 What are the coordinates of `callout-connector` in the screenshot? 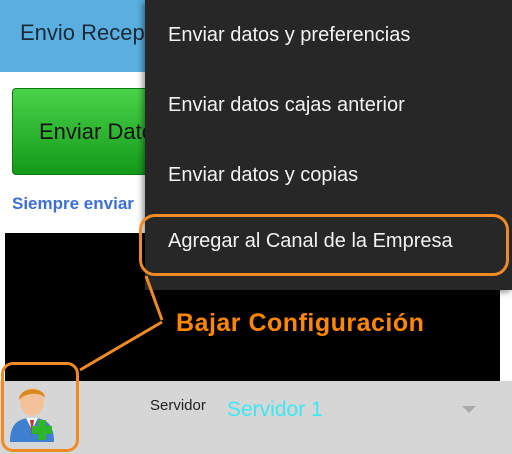 It's located at (121, 323).